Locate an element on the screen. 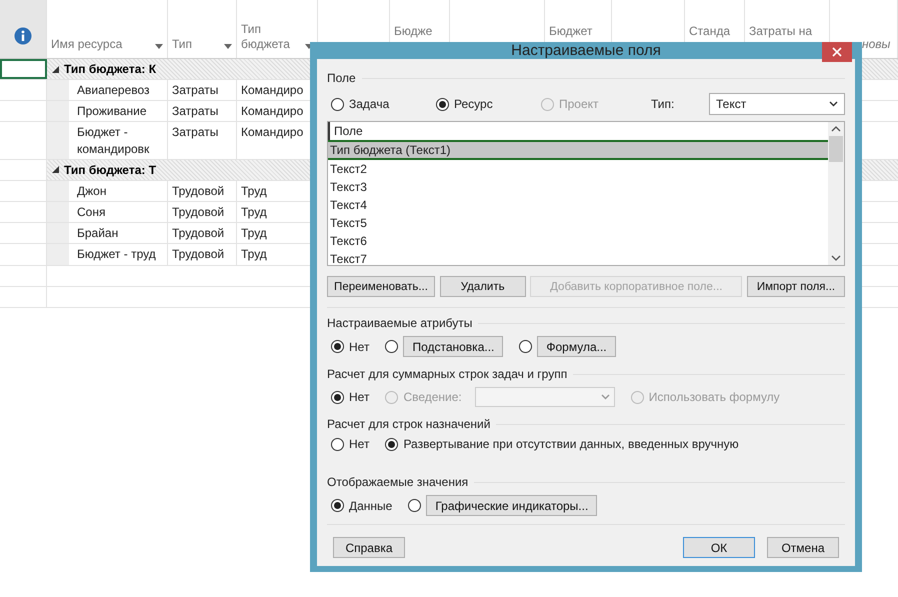  resource-name: Джон is located at coordinates (107, 190).